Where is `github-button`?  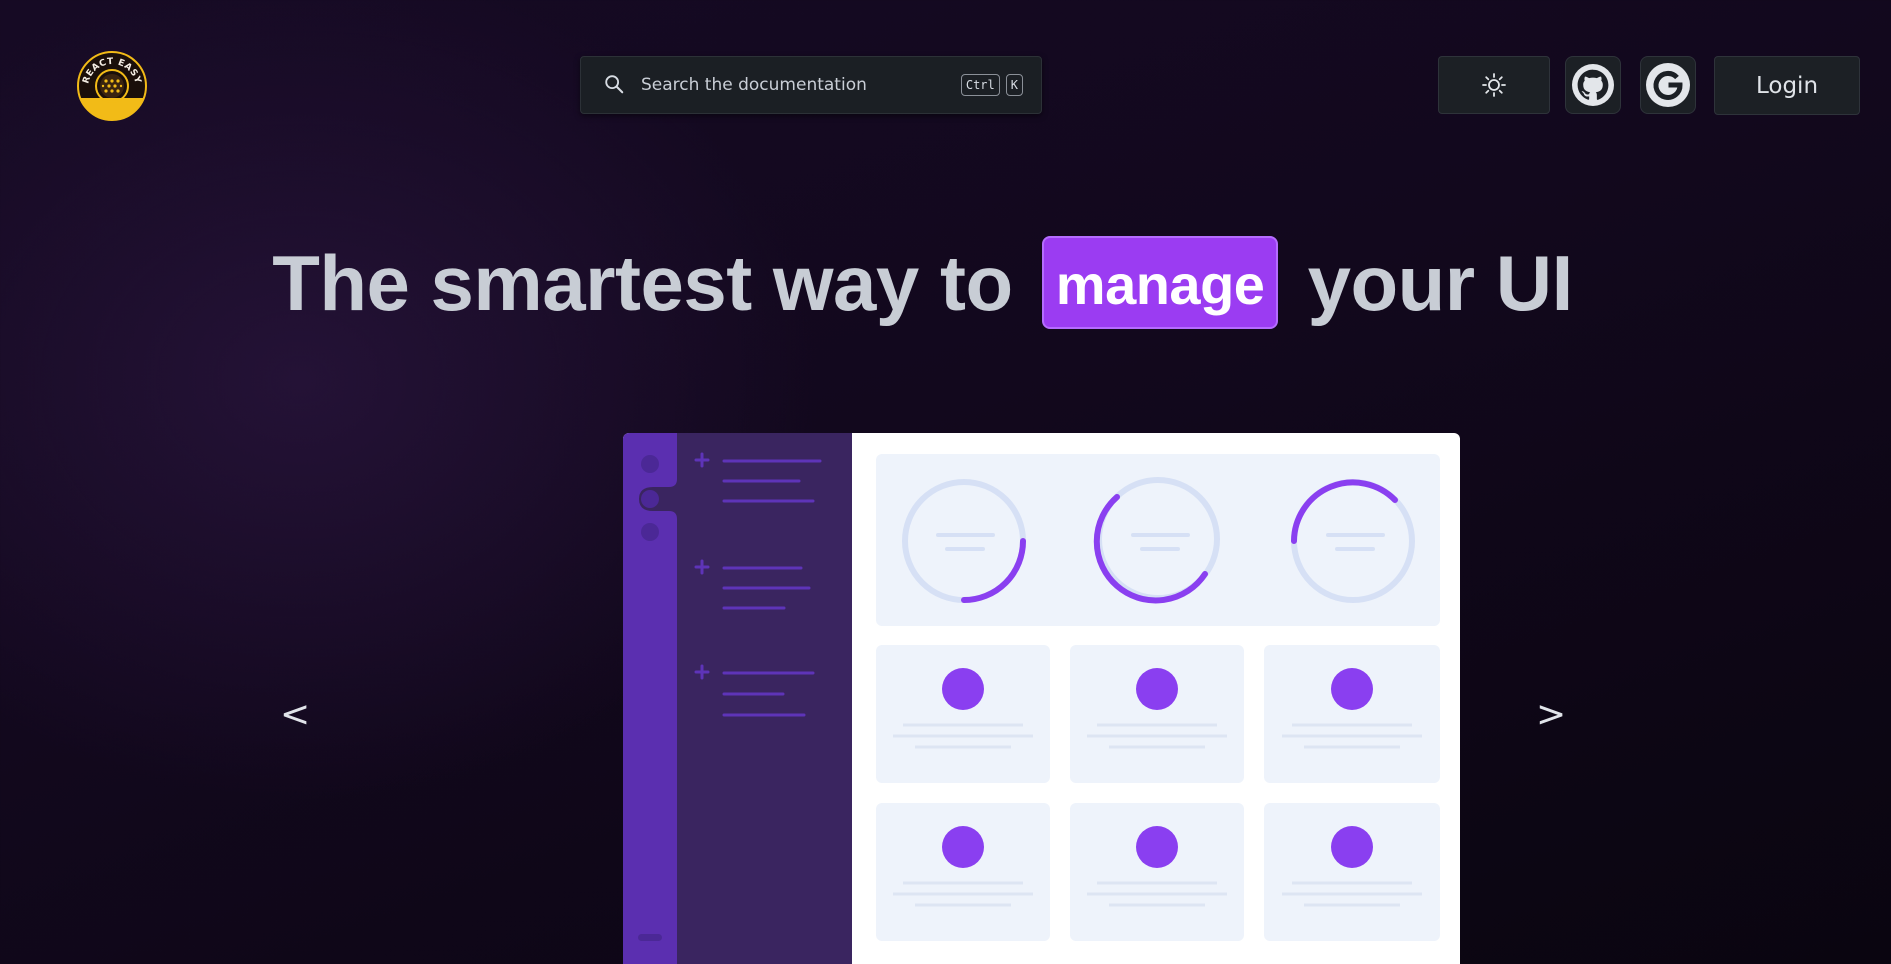
github-button is located at coordinates (1593, 85).